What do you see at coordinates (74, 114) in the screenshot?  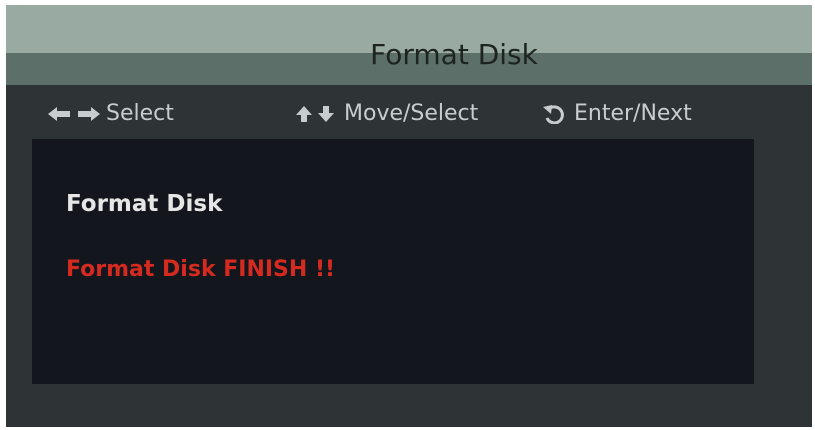 I see `left-right-arrows-icon` at bounding box center [74, 114].